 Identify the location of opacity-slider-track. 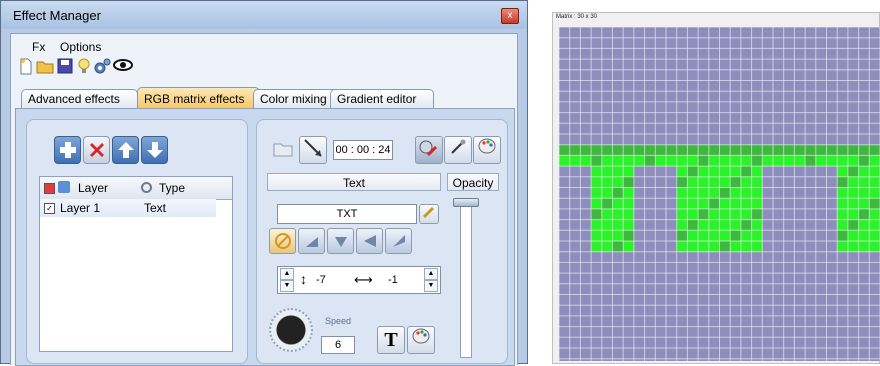
(466, 279).